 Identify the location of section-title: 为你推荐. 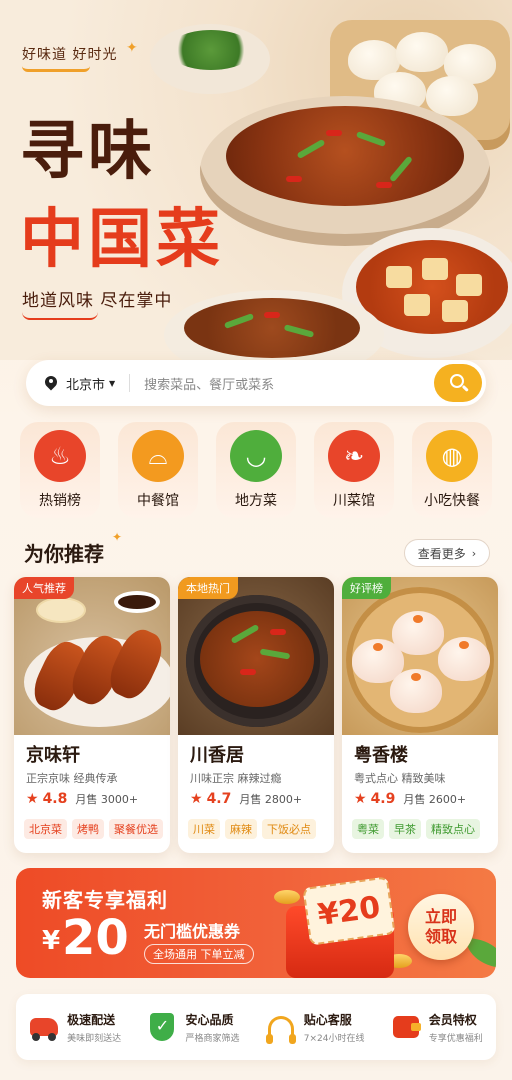
(64, 554).